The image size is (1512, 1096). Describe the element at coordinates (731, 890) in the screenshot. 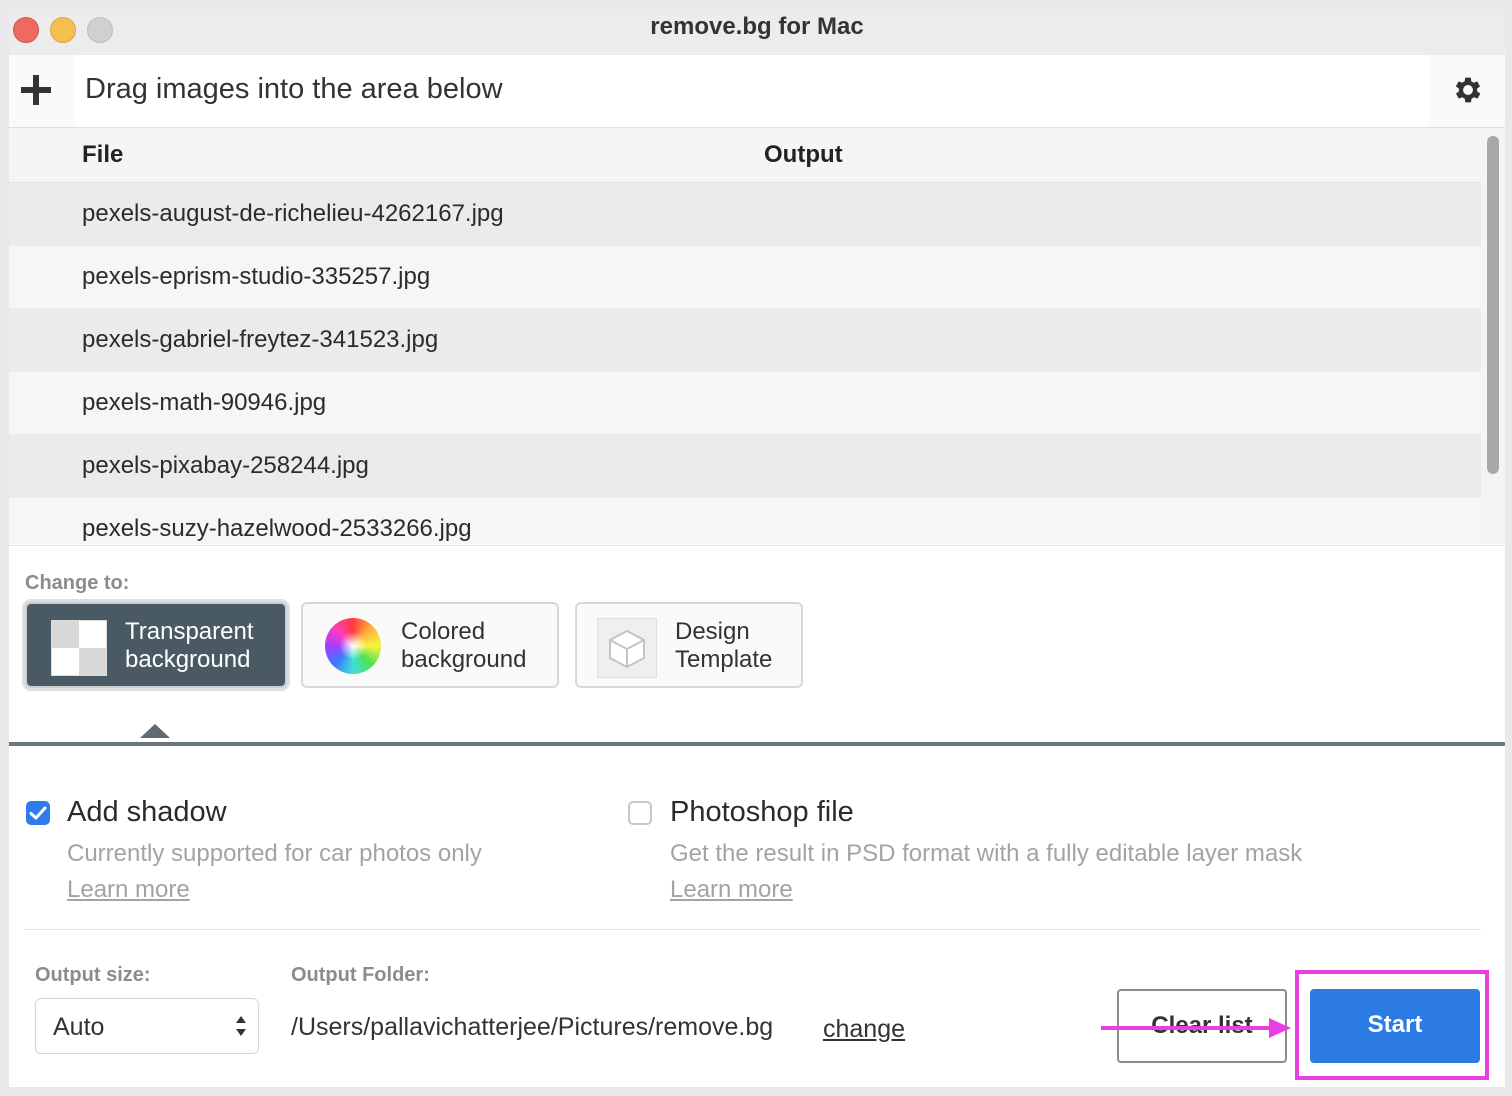

I see `photoshop-learn-more-link: Learn more` at that location.